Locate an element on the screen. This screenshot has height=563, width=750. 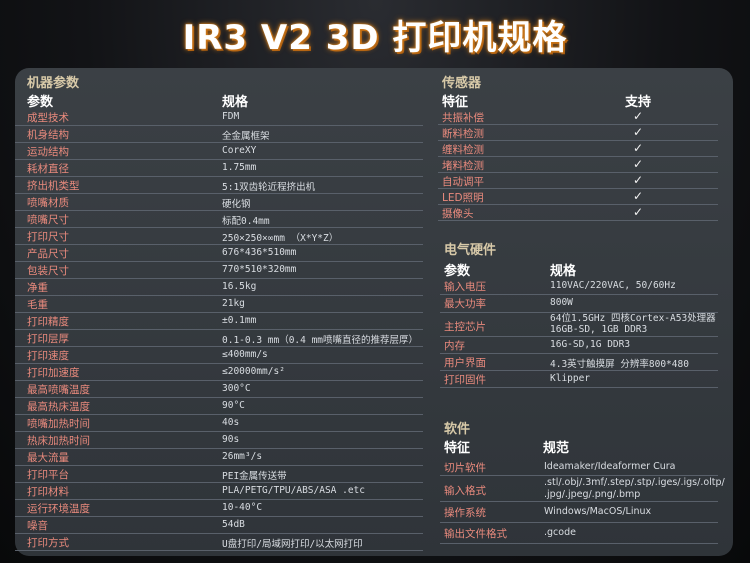
table-row: 共振补偿 ✓ is located at coordinates (578, 117).